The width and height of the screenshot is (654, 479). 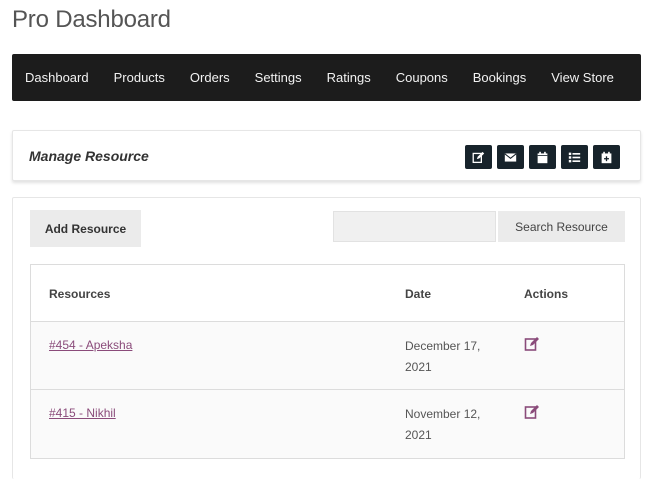 I want to click on resource-link: #415 - Nikhil, so click(x=82, y=413).